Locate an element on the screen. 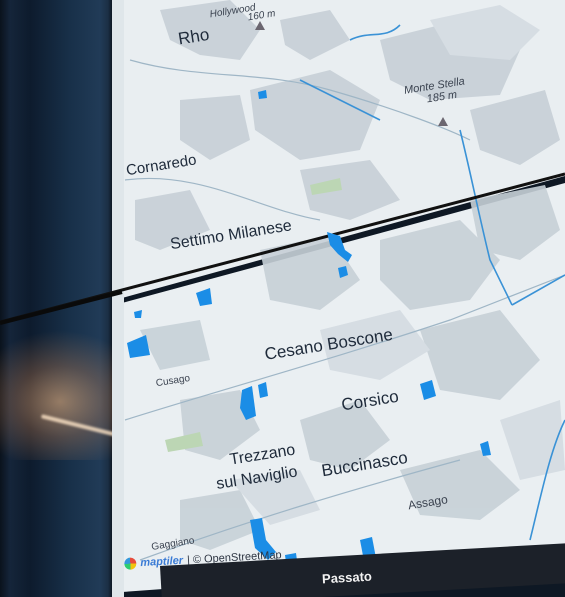 The height and width of the screenshot is (597, 565). screen-left-edge is located at coordinates (118, 298).